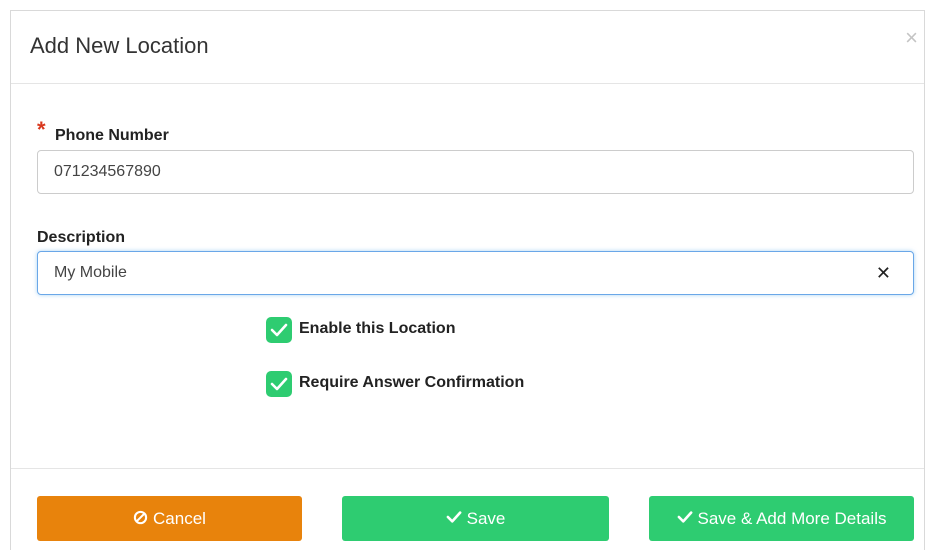  What do you see at coordinates (140, 519) in the screenshot?
I see `ban-icon` at bounding box center [140, 519].